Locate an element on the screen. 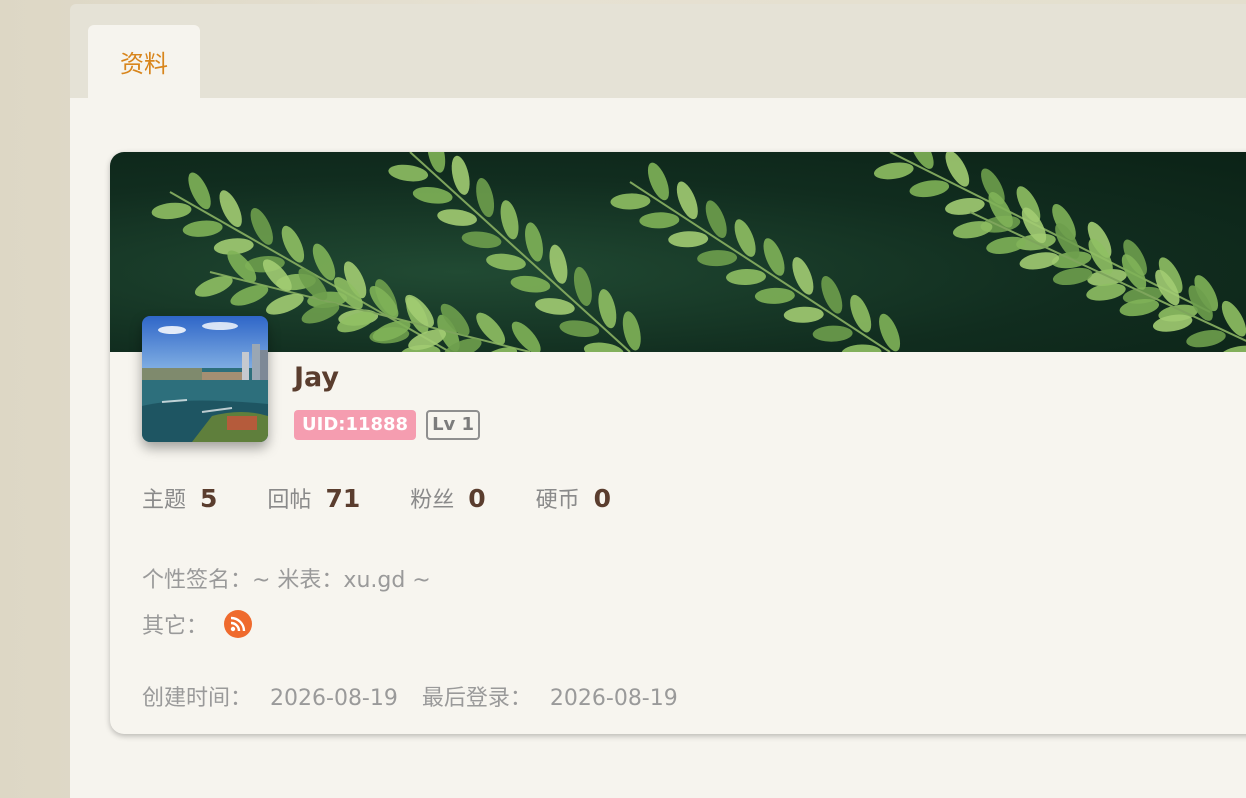 The image size is (1246, 798). stat-fans: 粉丝 0 is located at coordinates (447, 498).